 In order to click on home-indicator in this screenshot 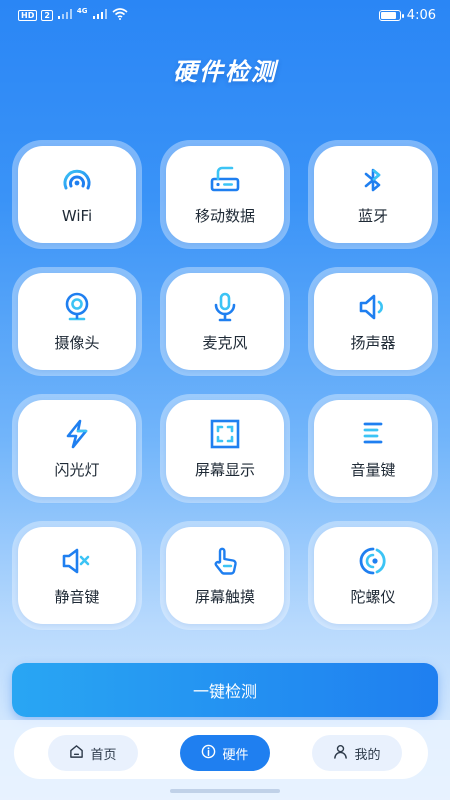, I will do `click(225, 791)`.